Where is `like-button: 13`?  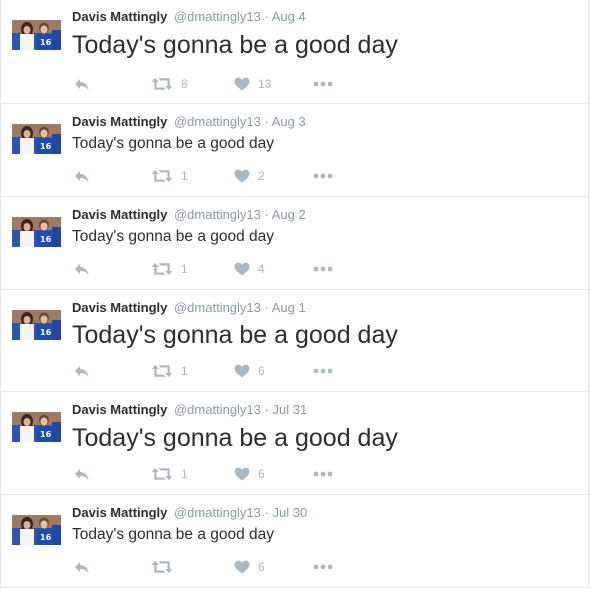 like-button: 13 is located at coordinates (252, 84).